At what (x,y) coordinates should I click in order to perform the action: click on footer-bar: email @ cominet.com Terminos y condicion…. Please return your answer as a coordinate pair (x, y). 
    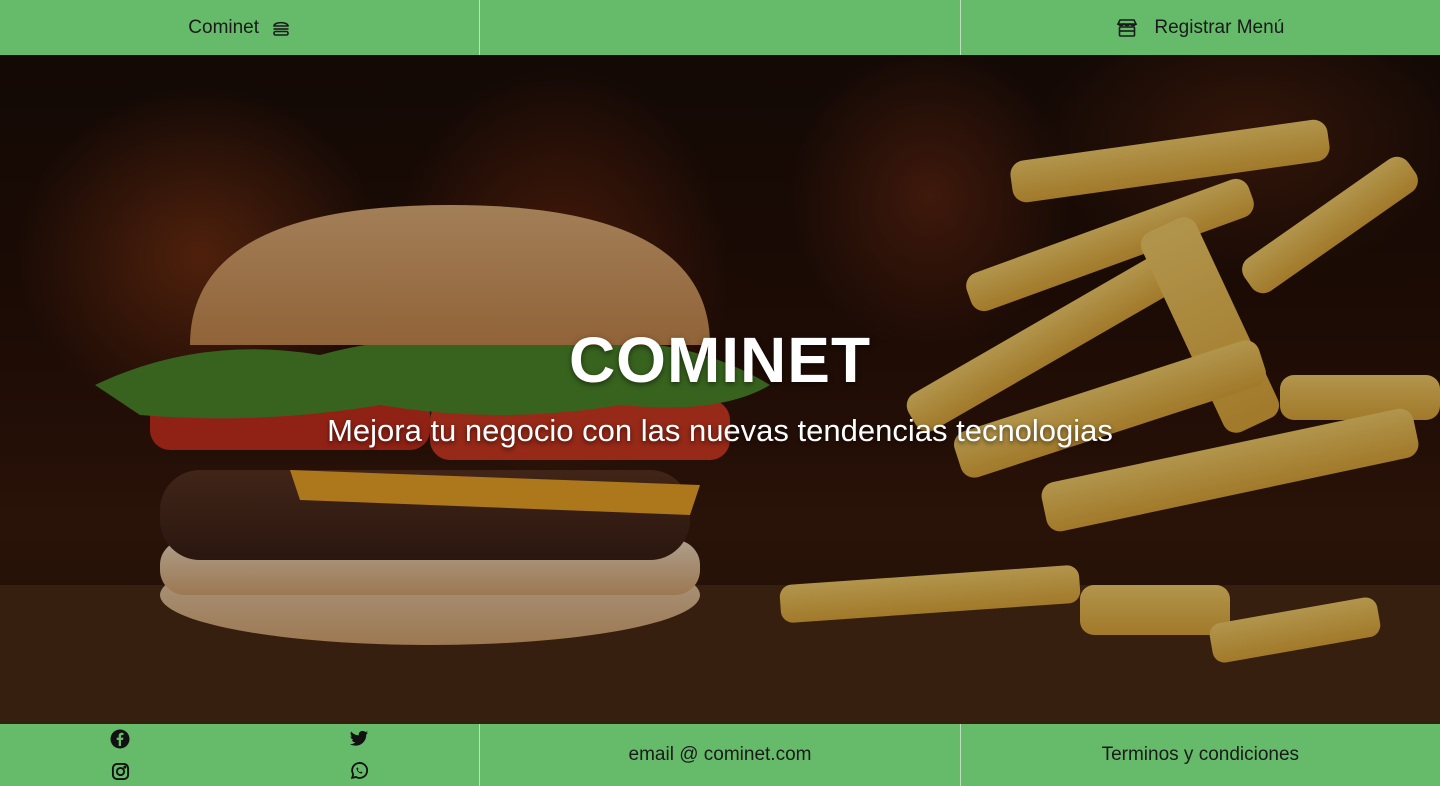
    Looking at the image, I should click on (720, 755).